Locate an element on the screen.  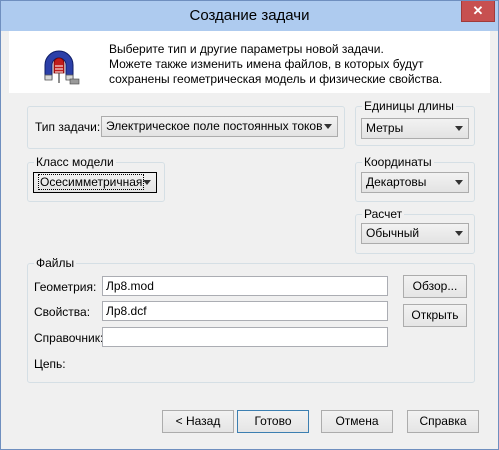
problem-type-select: Электрическое поле постоянных токов is located at coordinates (219, 126).